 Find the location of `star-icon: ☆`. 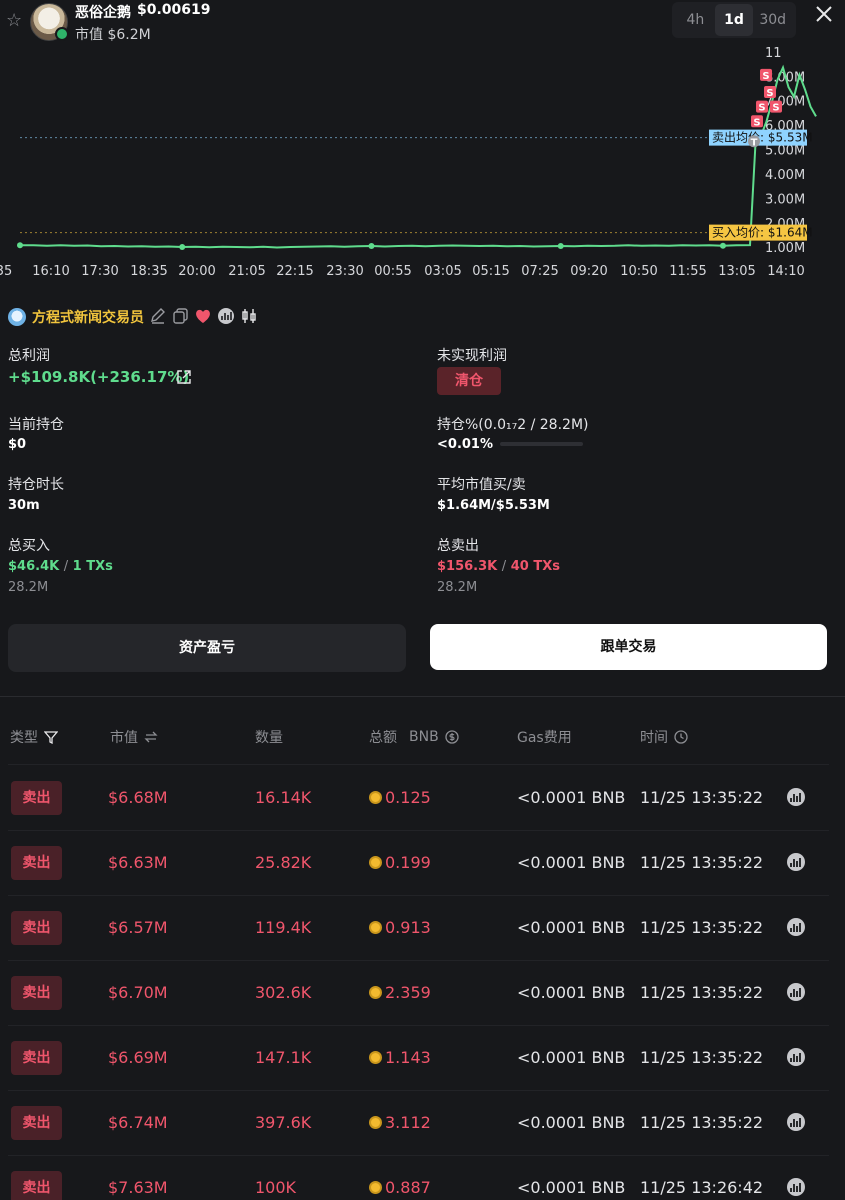

star-icon: ☆ is located at coordinates (16, 21).